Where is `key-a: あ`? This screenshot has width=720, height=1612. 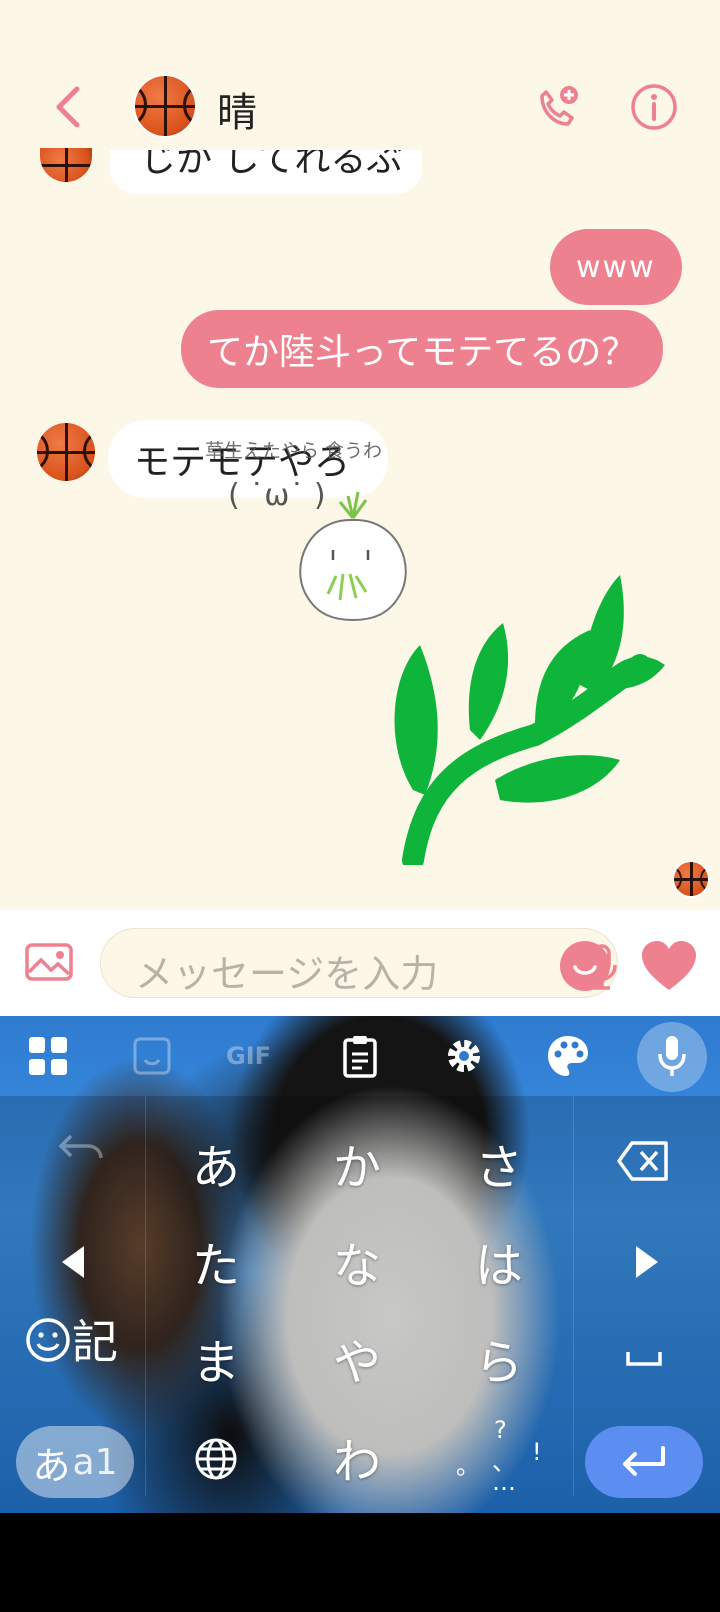 key-a: あ is located at coordinates (216, 1163).